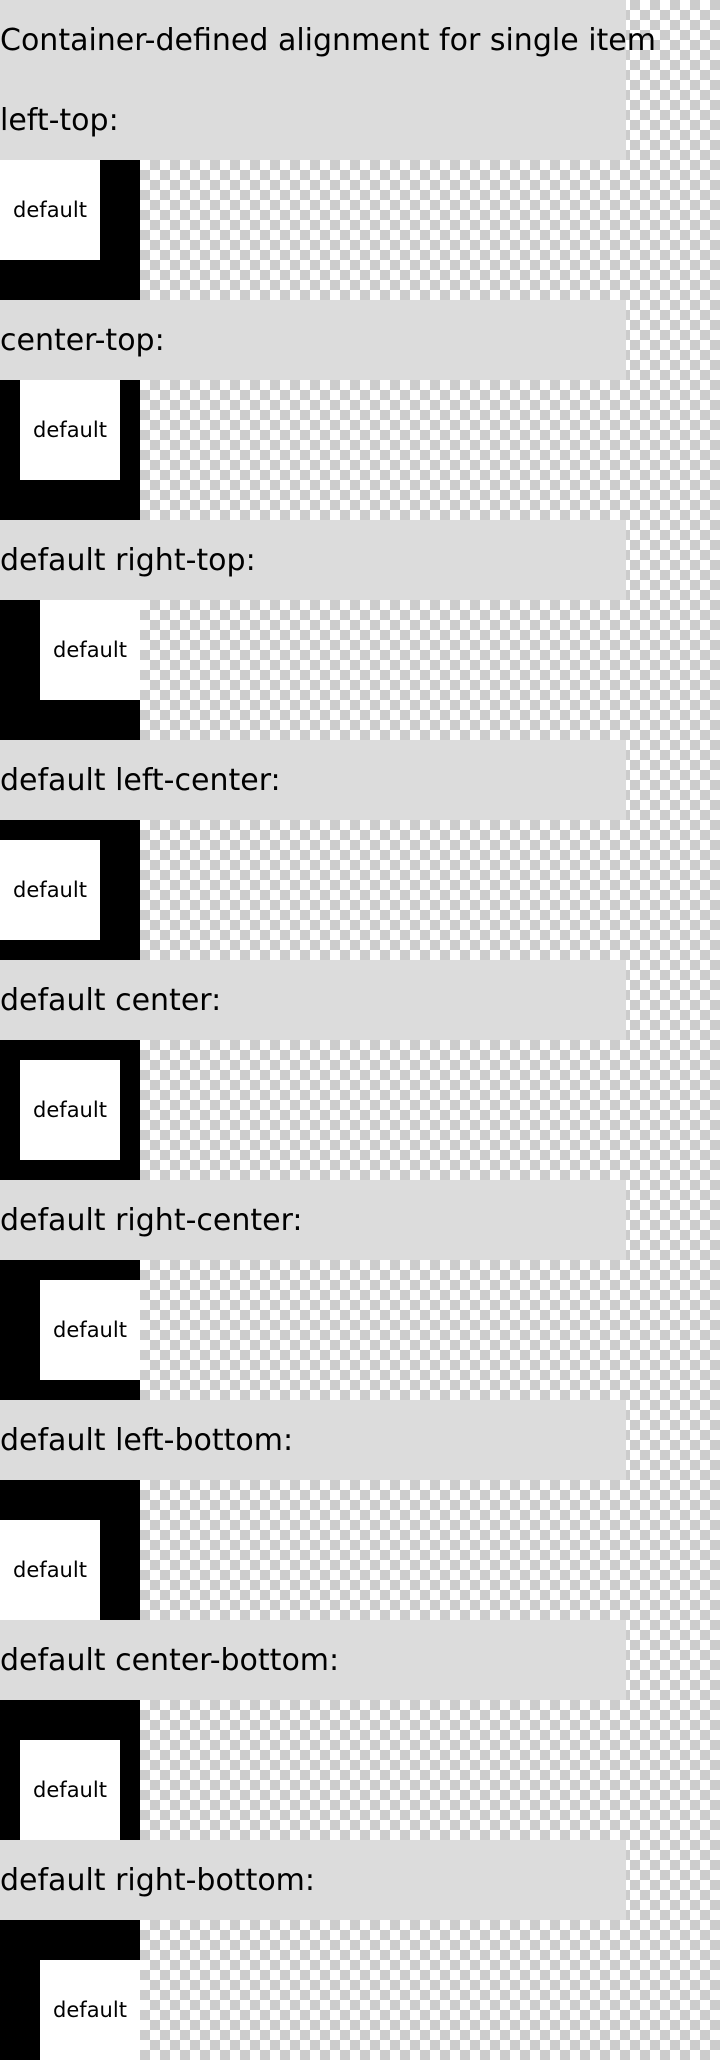 This screenshot has height=2060, width=720. Describe the element at coordinates (70, 430) in the screenshot. I see `item-center-top: default` at that location.